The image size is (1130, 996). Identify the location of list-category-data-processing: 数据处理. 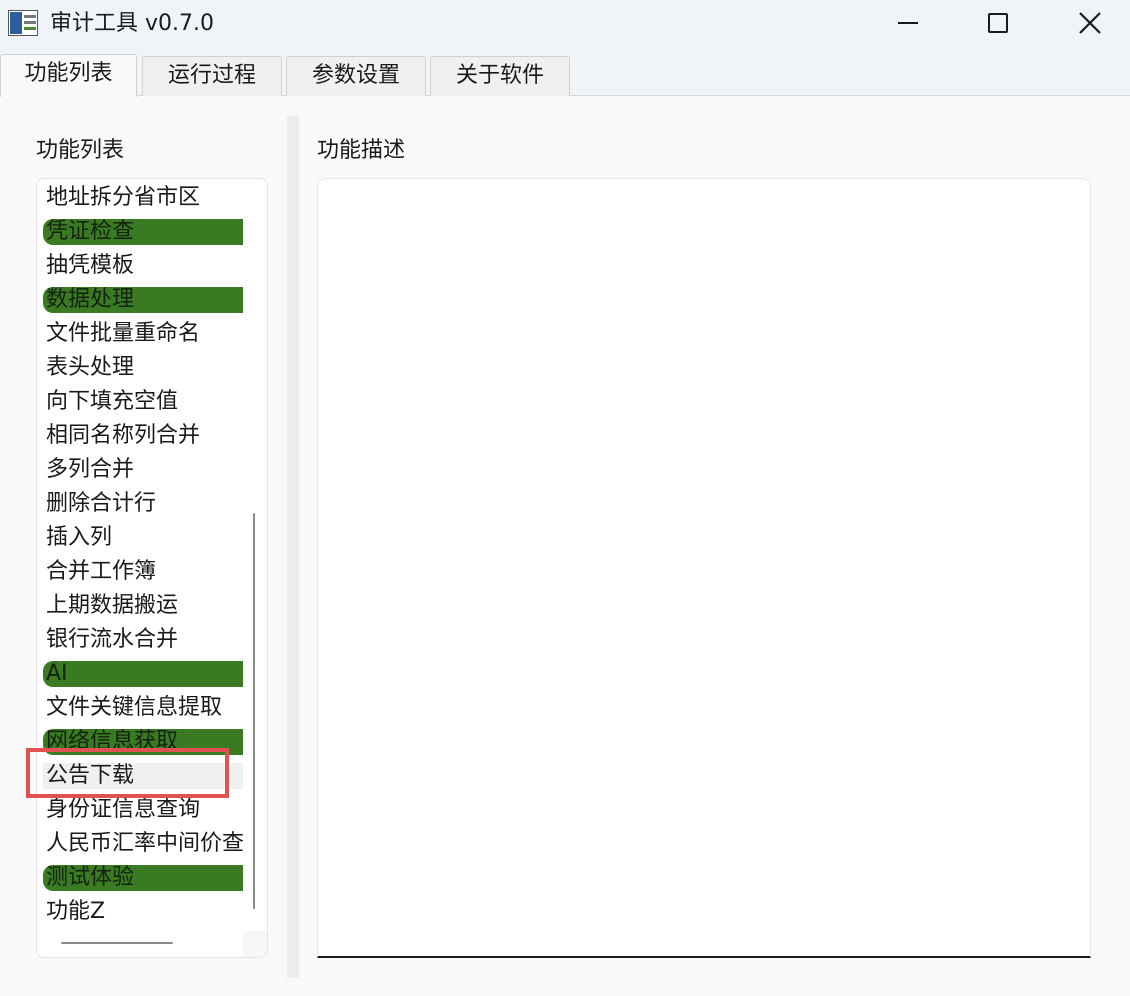
(143, 300).